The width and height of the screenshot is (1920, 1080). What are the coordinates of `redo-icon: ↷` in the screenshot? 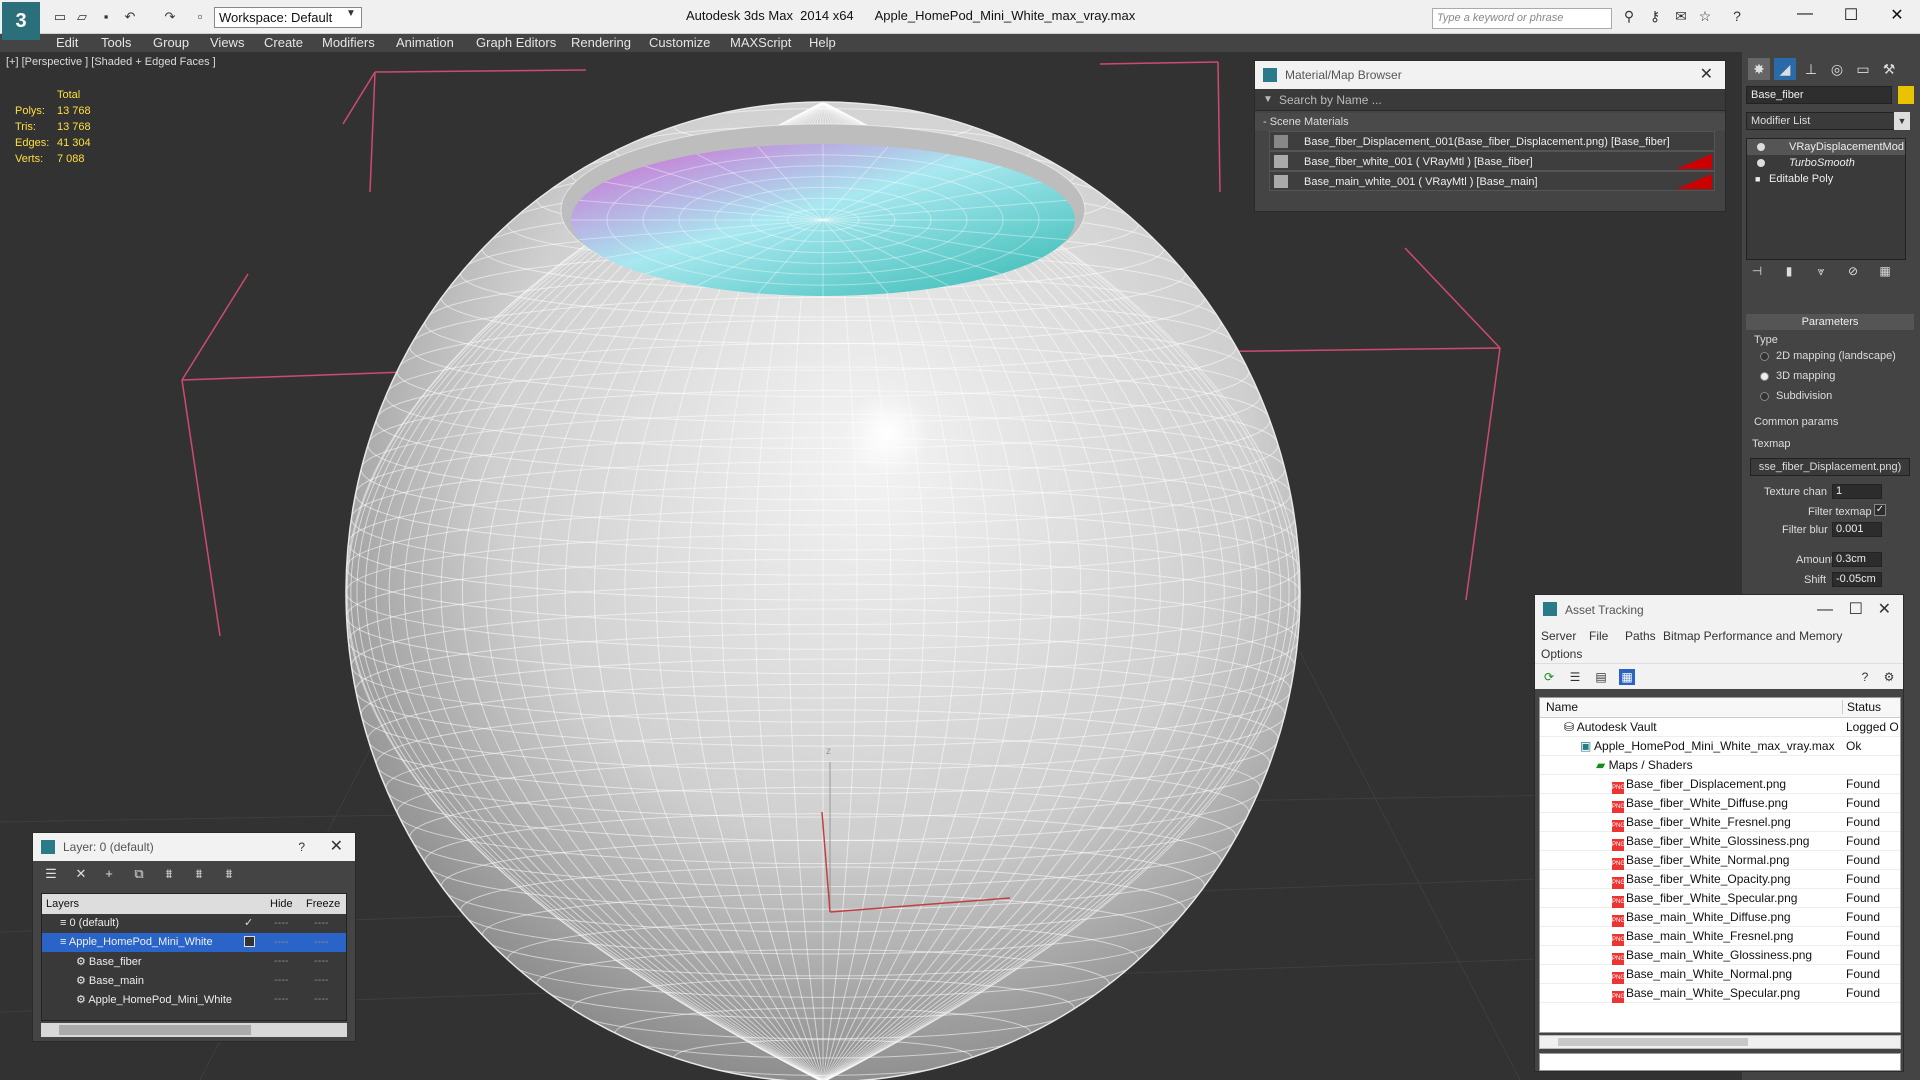 It's located at (170, 17).